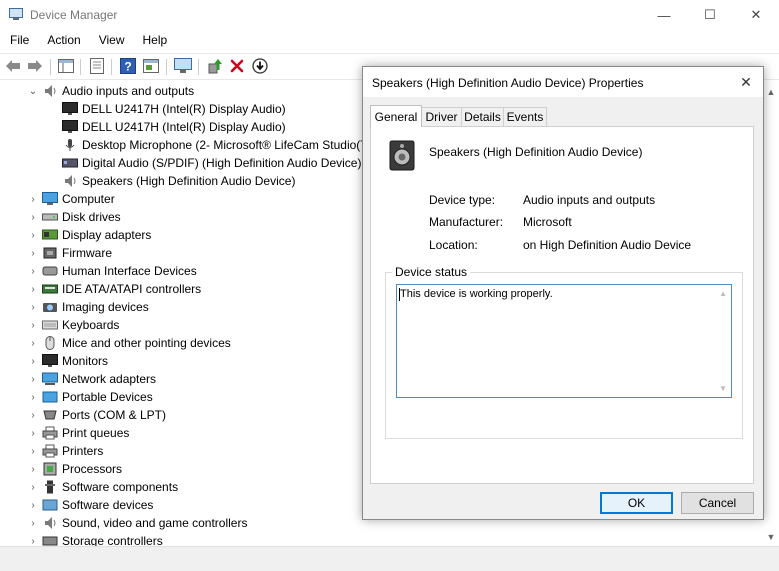 This screenshot has height=571, width=779. I want to click on tree-node: ⌄ Audio inputs and outputs, so click(111, 91).